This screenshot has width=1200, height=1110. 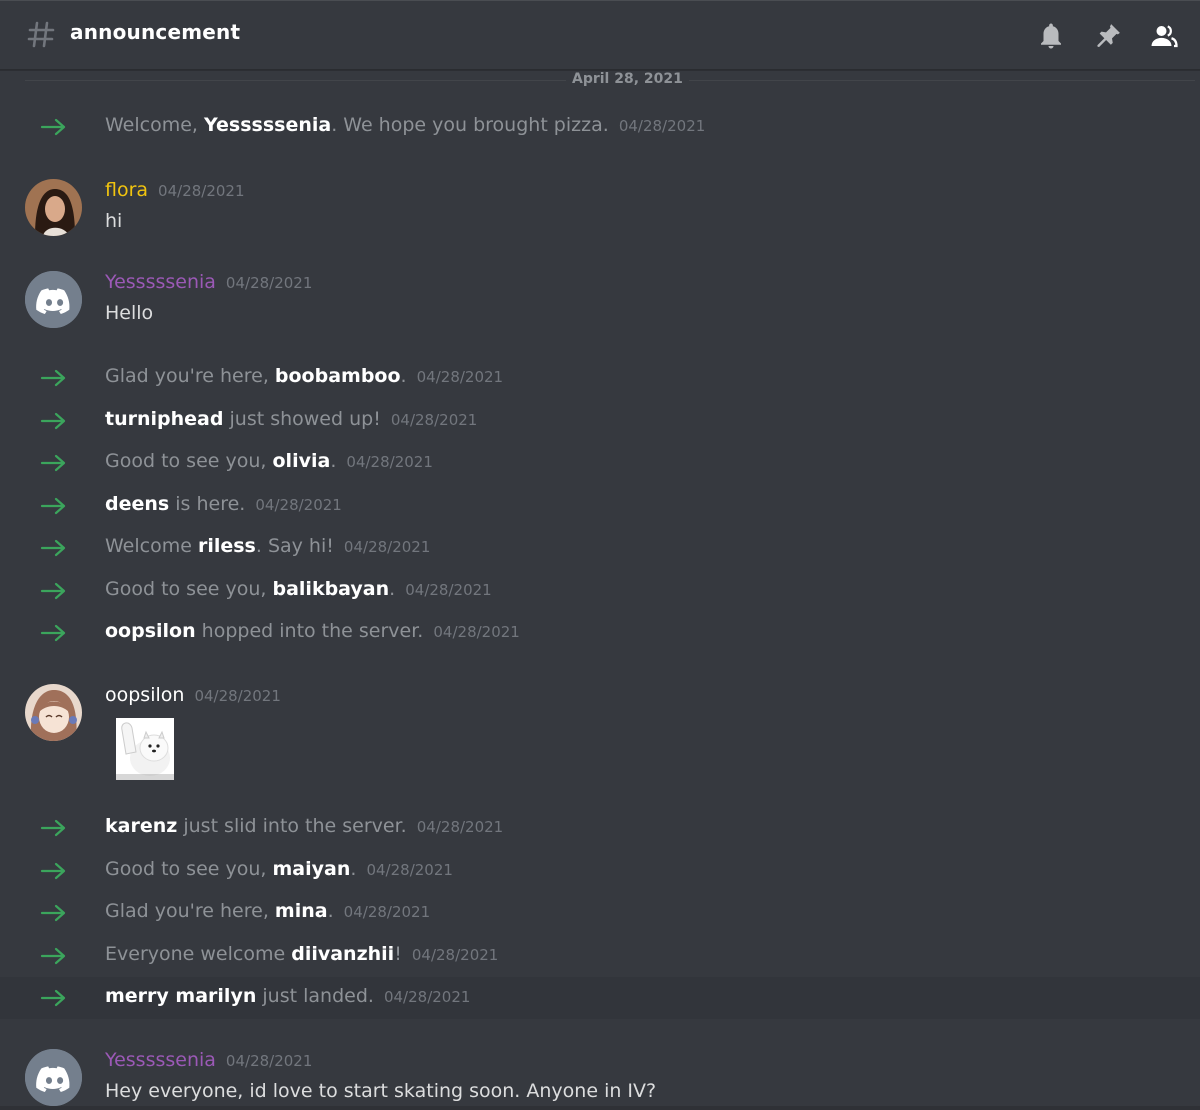 What do you see at coordinates (114, 221) in the screenshot?
I see `message-content: hi` at bounding box center [114, 221].